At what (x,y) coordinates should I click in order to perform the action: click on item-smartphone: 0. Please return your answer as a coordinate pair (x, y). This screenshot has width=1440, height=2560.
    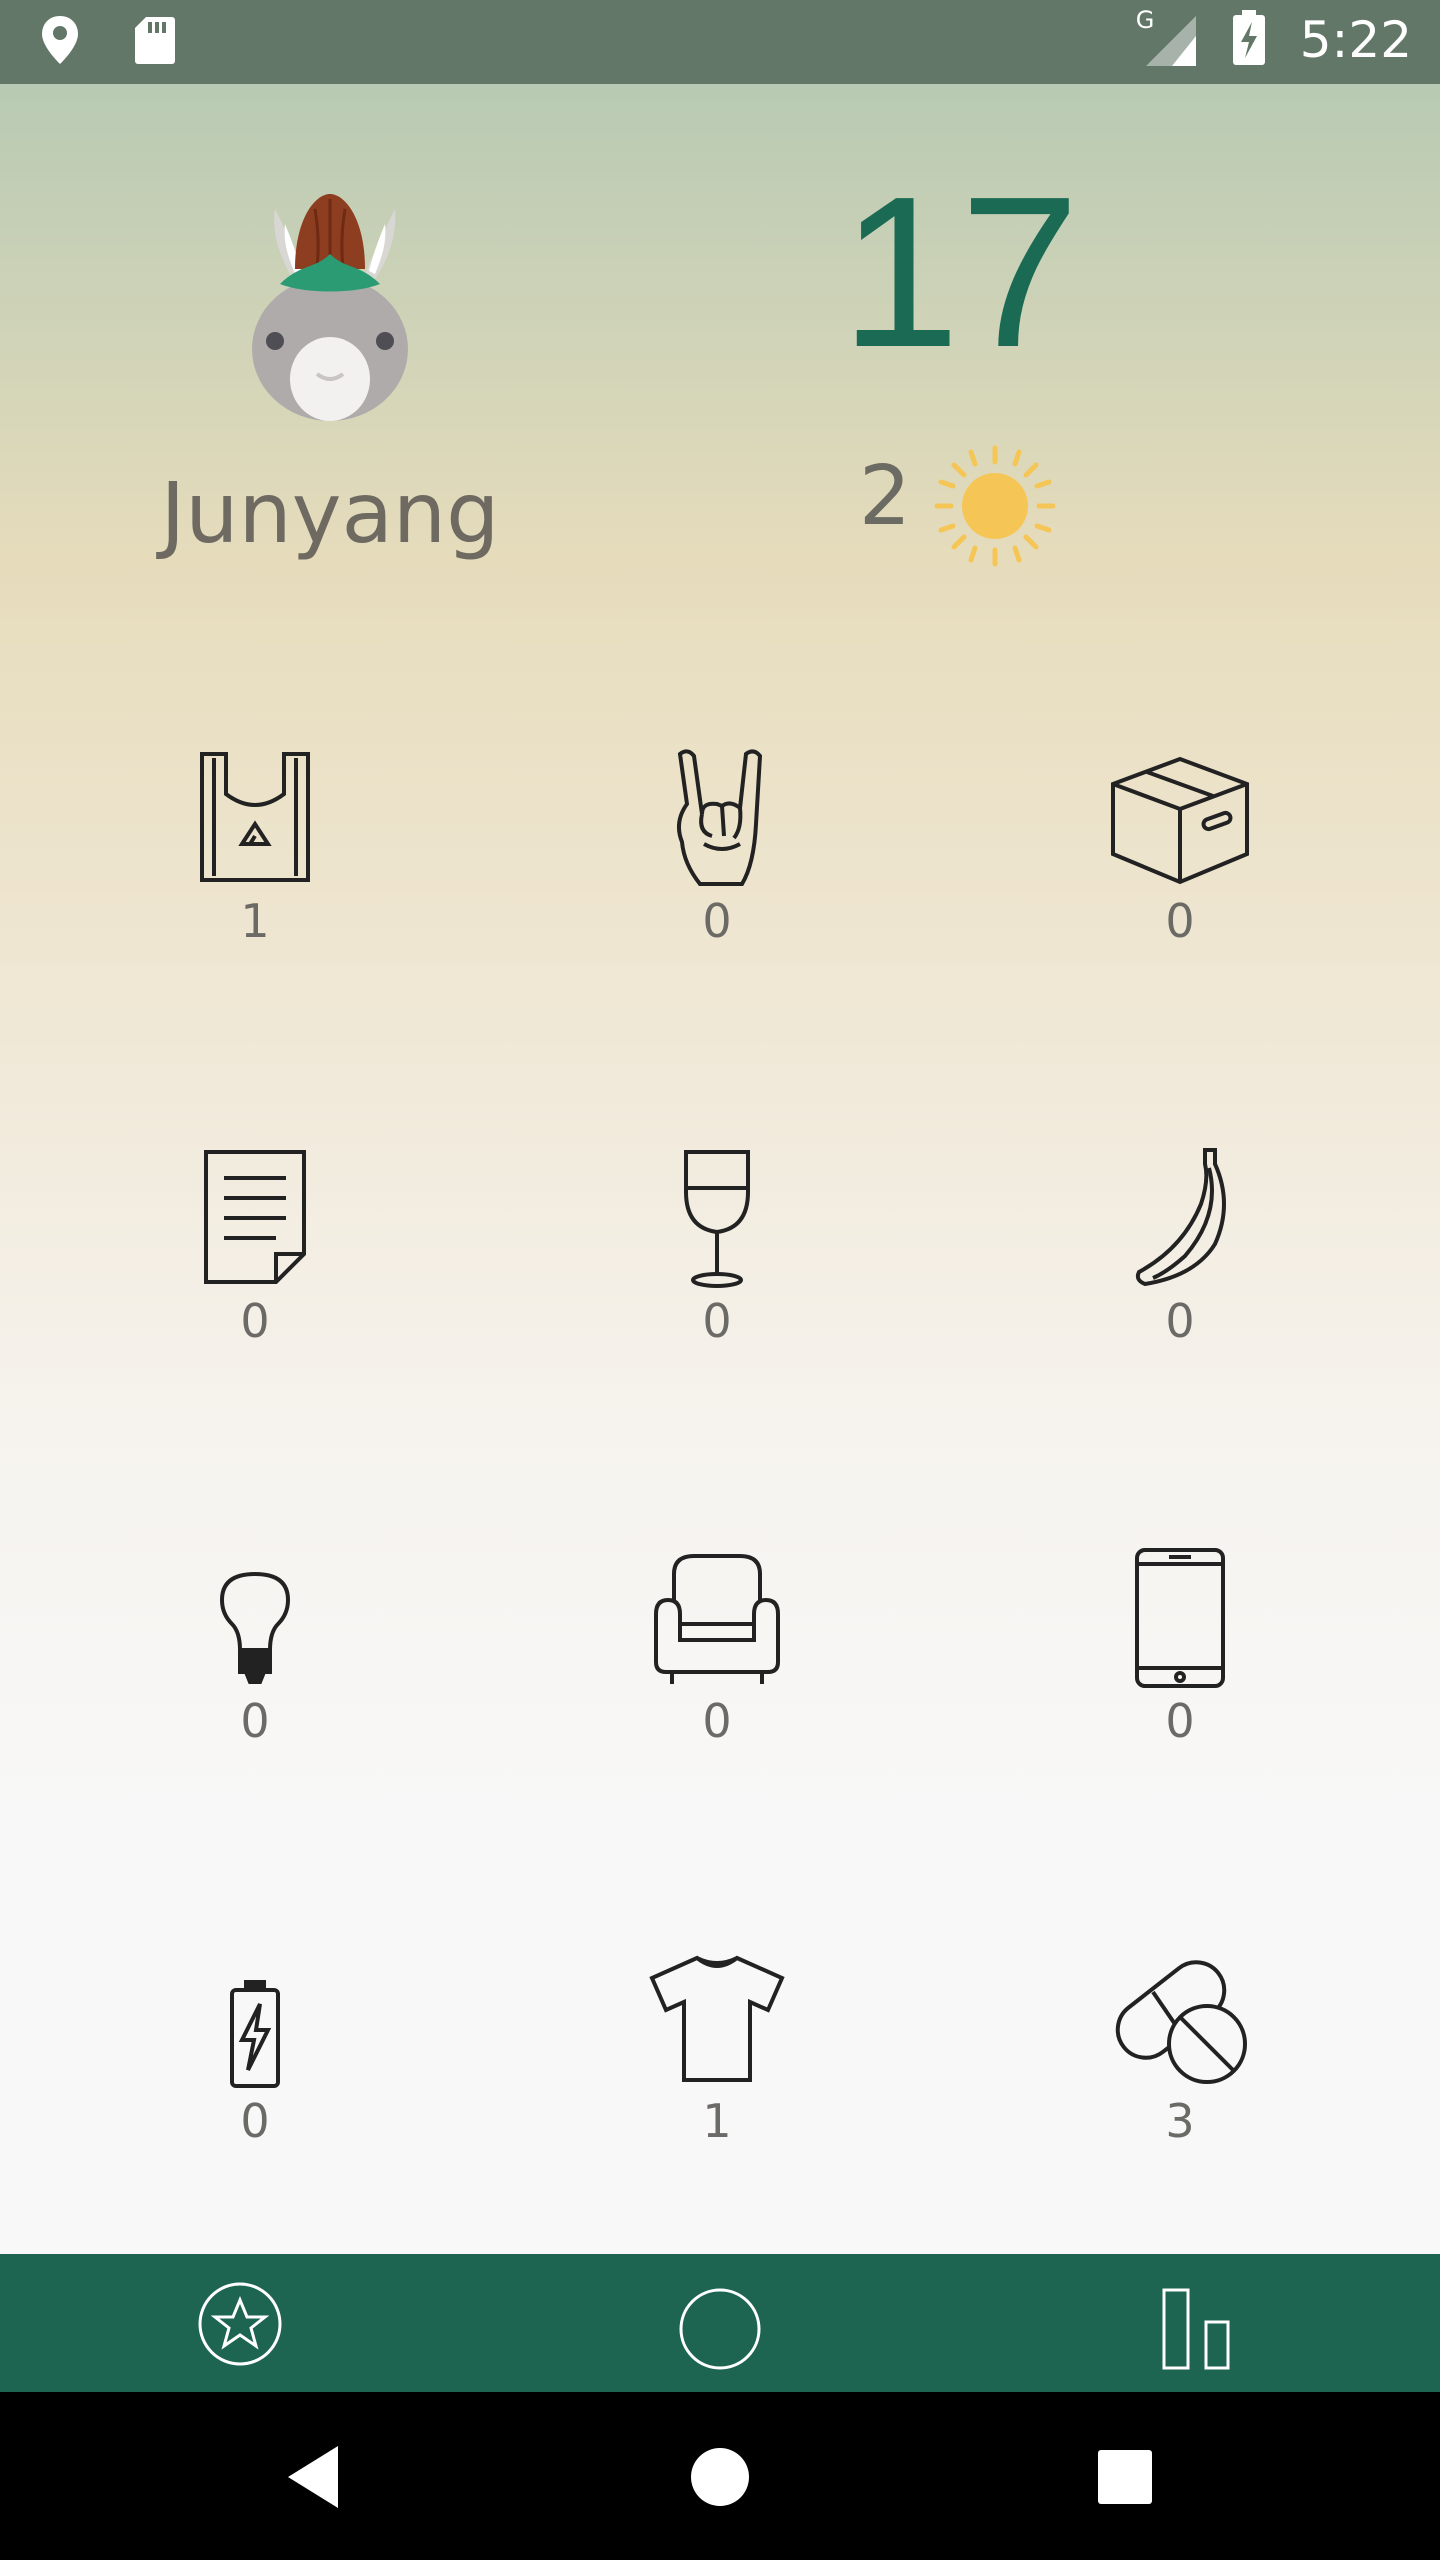
    Looking at the image, I should click on (1180, 1664).